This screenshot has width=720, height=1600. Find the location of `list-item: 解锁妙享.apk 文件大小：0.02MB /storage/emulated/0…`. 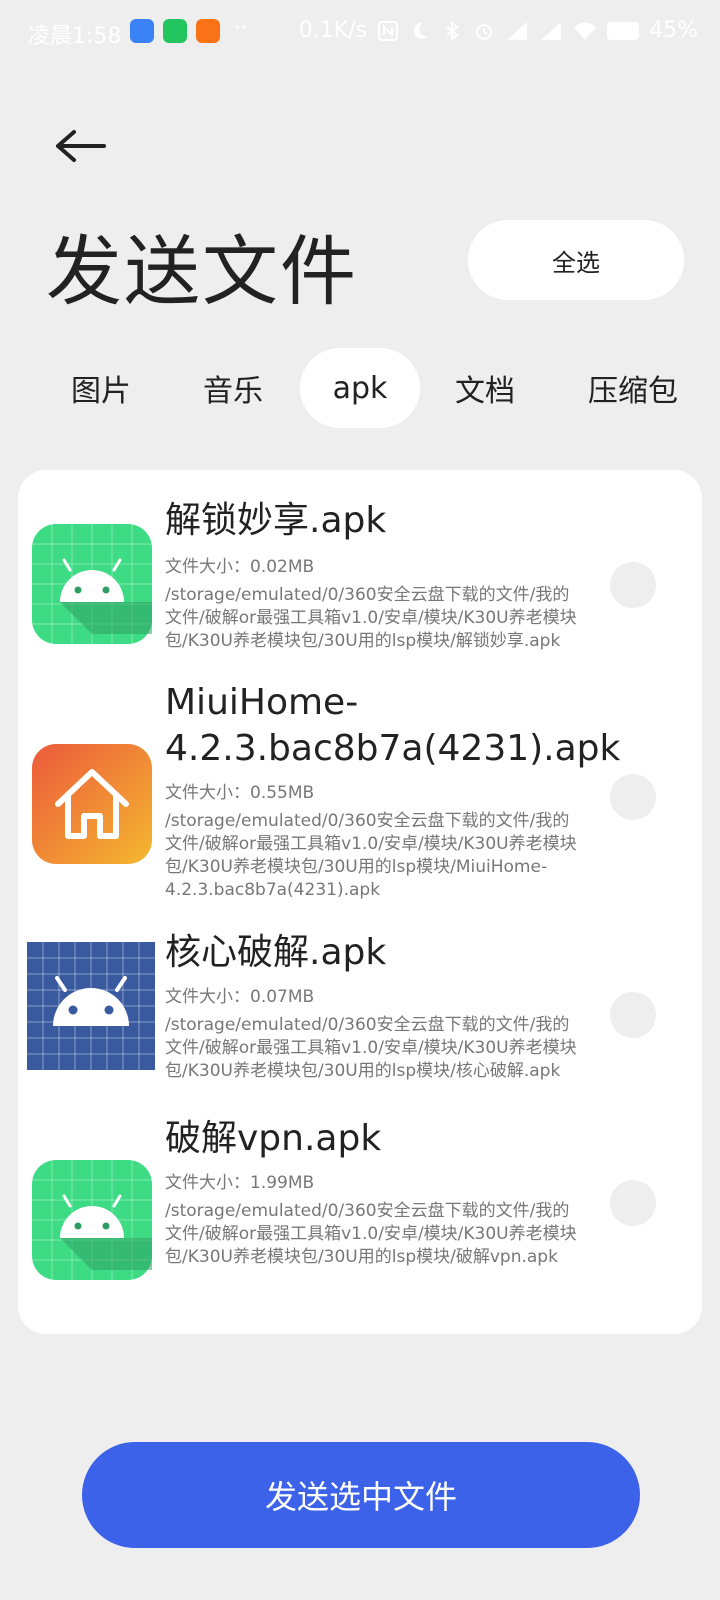

list-item: 解锁妙享.apk 文件大小：0.02MB /storage/emulated/0… is located at coordinates (360, 581).